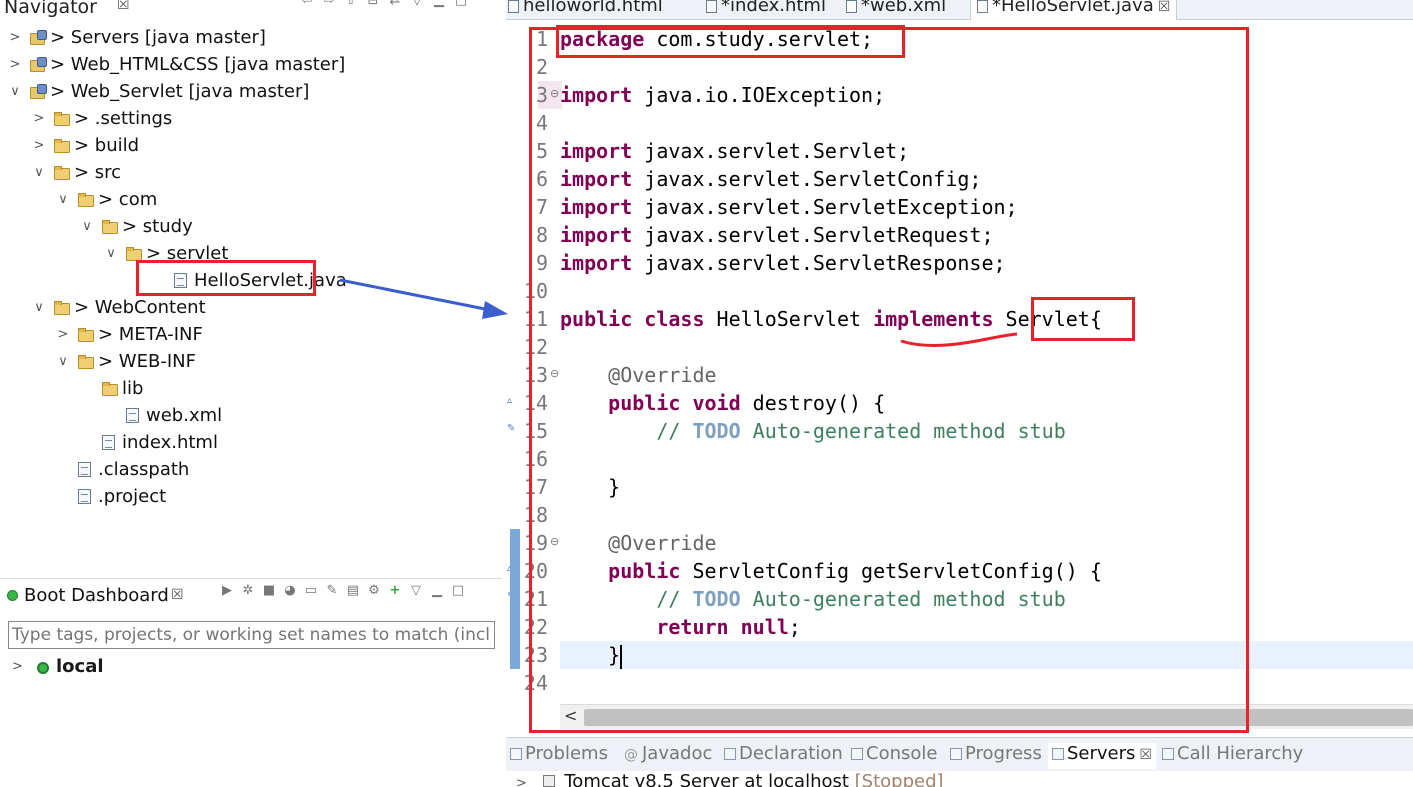 The width and height of the screenshot is (1413, 787). Describe the element at coordinates (332, 591) in the screenshot. I see `edit-icon: ✎` at that location.